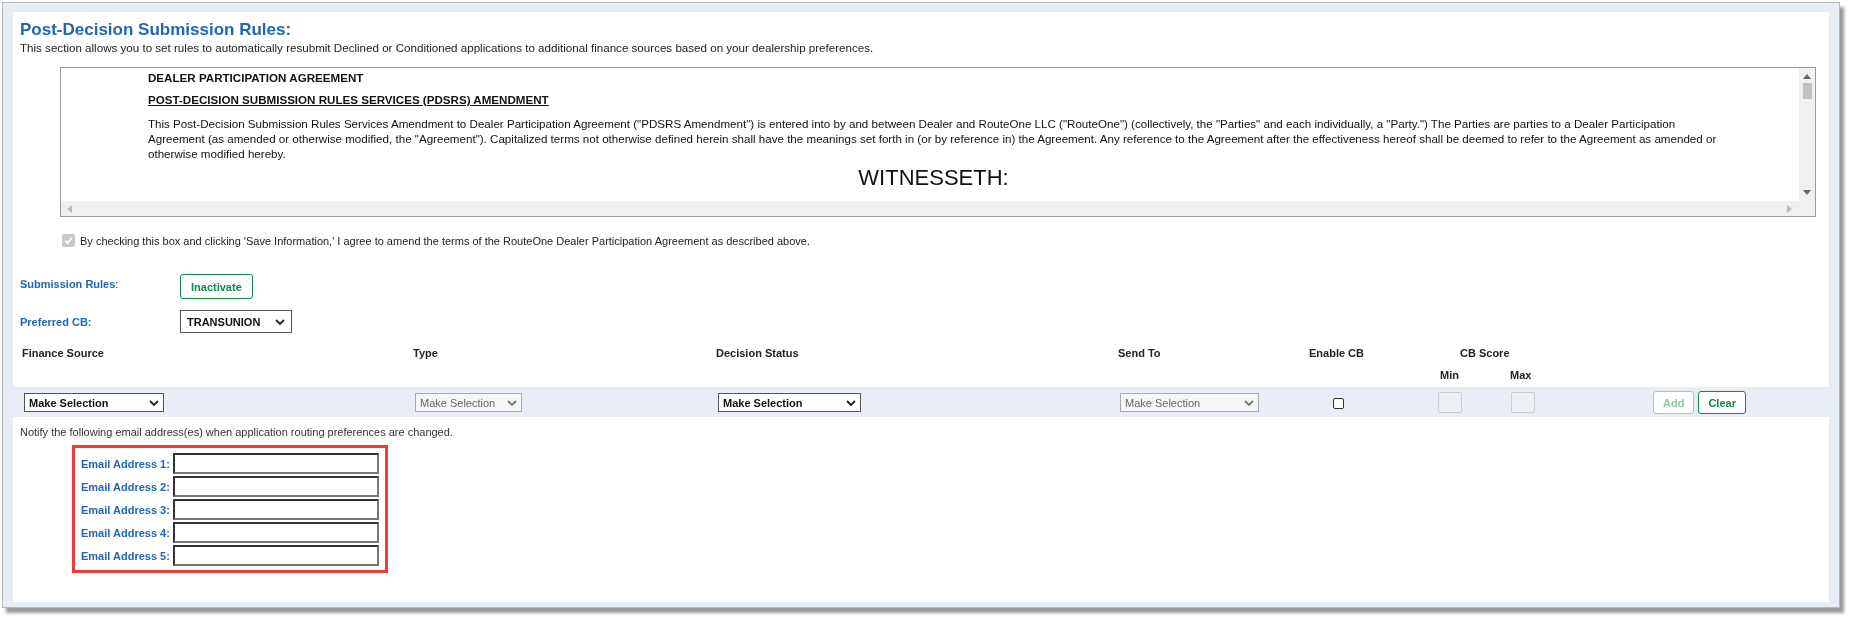  I want to click on decision-status-dropdown: Make Selection, so click(789, 402).